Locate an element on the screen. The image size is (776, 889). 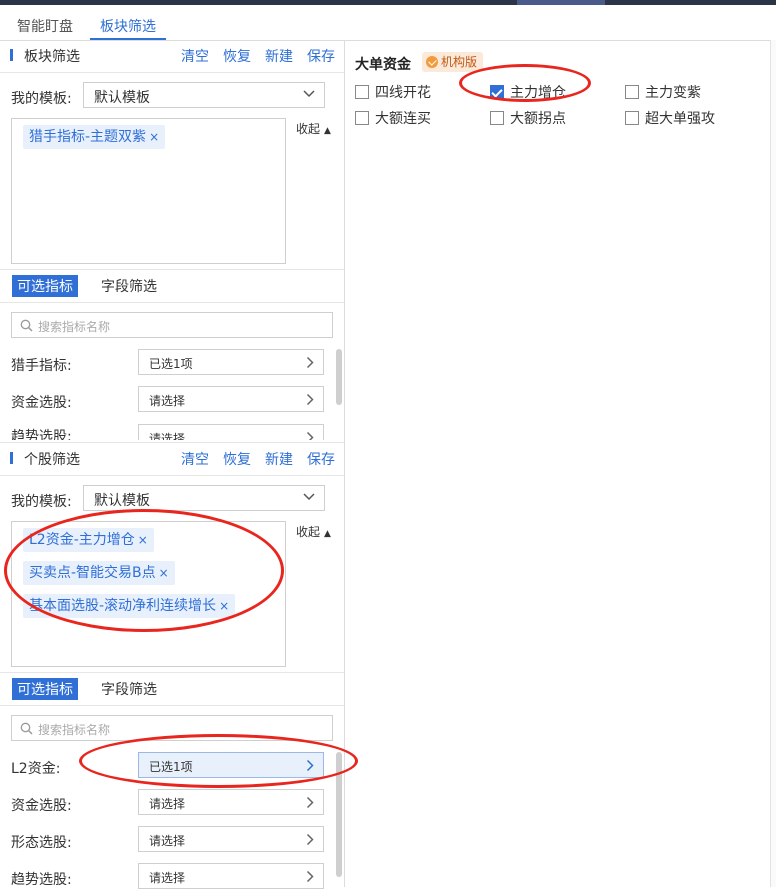
stock-template-select: 默认模板 is located at coordinates (204, 498).